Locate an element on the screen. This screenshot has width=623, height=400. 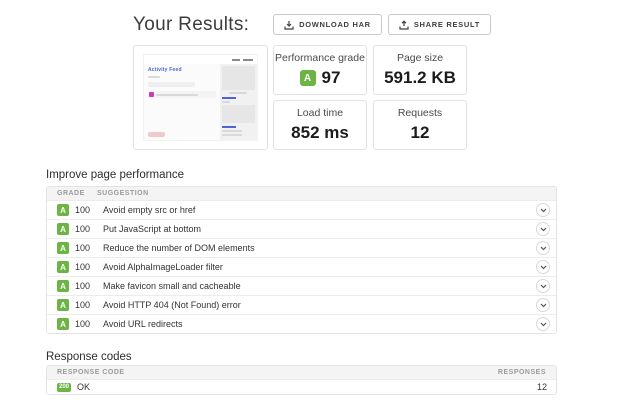
thumbnail-sidebar is located at coordinates (238, 102).